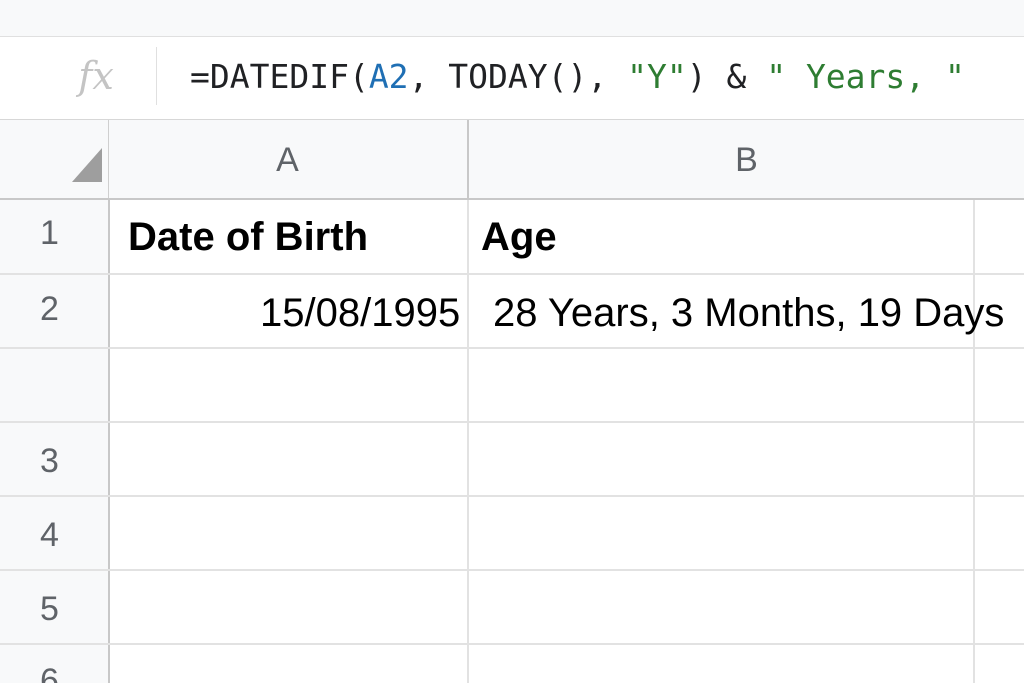 This screenshot has height=683, width=1024. What do you see at coordinates (748, 313) in the screenshot?
I see `cell-b2: 28 Years, 3 Months, 19 Days` at bounding box center [748, 313].